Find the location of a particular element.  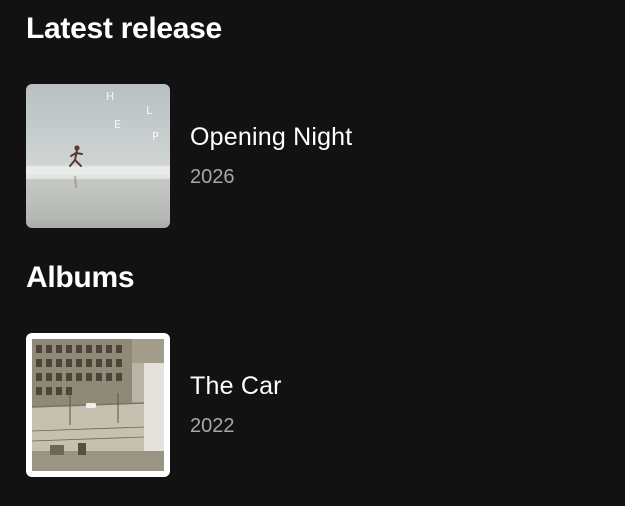

opening-night-cover: H E L P is located at coordinates (98, 156).